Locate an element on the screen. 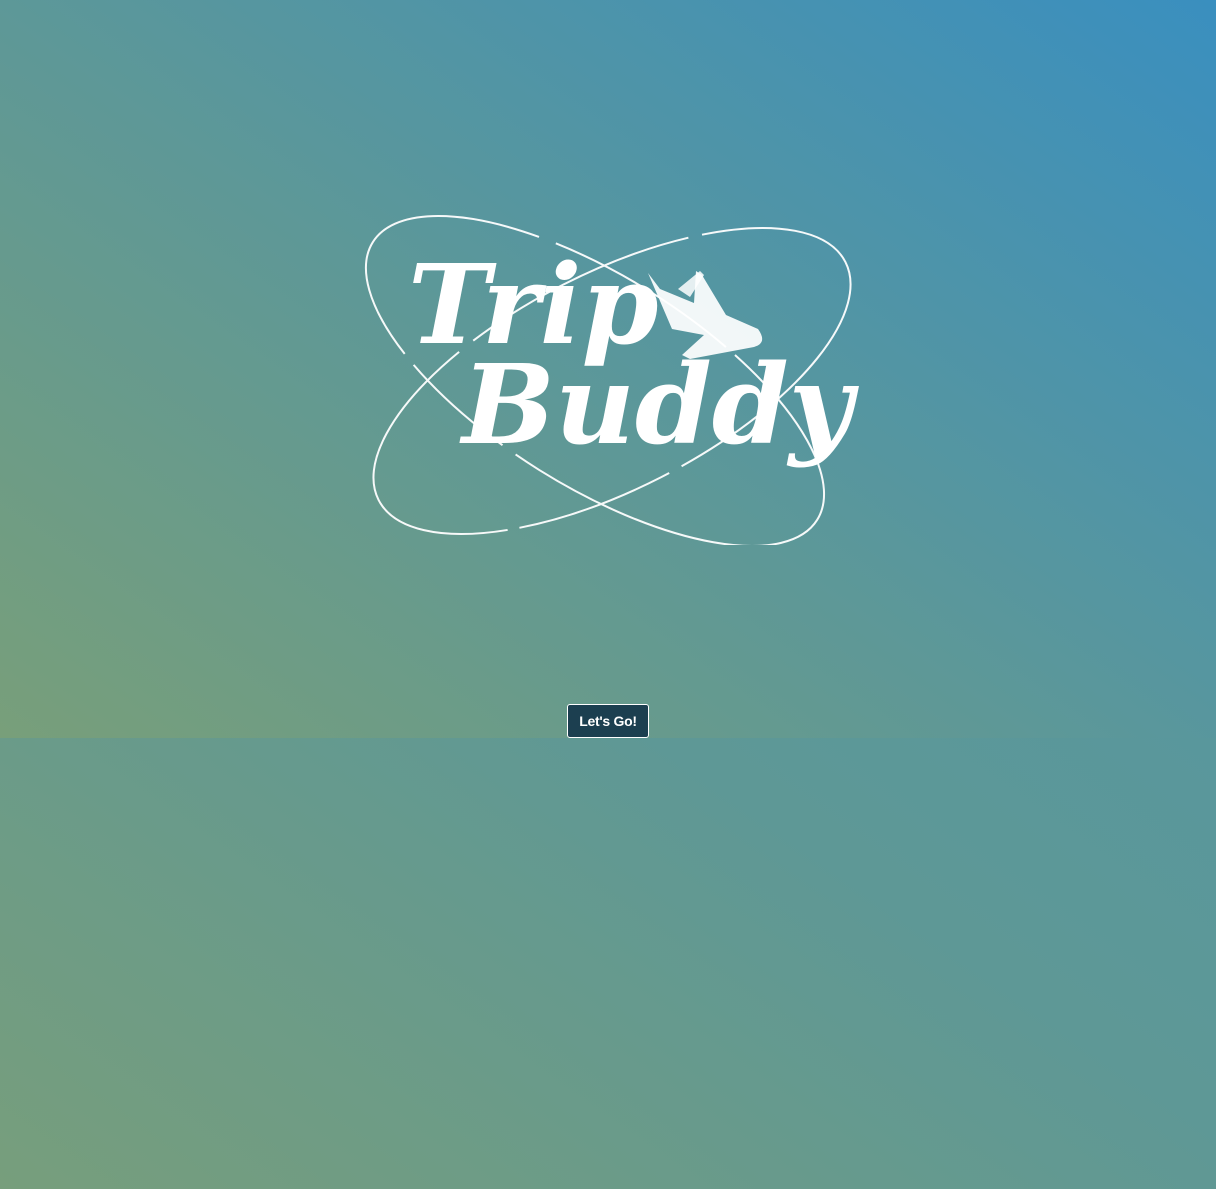 The height and width of the screenshot is (1189, 1216). lets-go-button: Let's Go! is located at coordinates (608, 721).